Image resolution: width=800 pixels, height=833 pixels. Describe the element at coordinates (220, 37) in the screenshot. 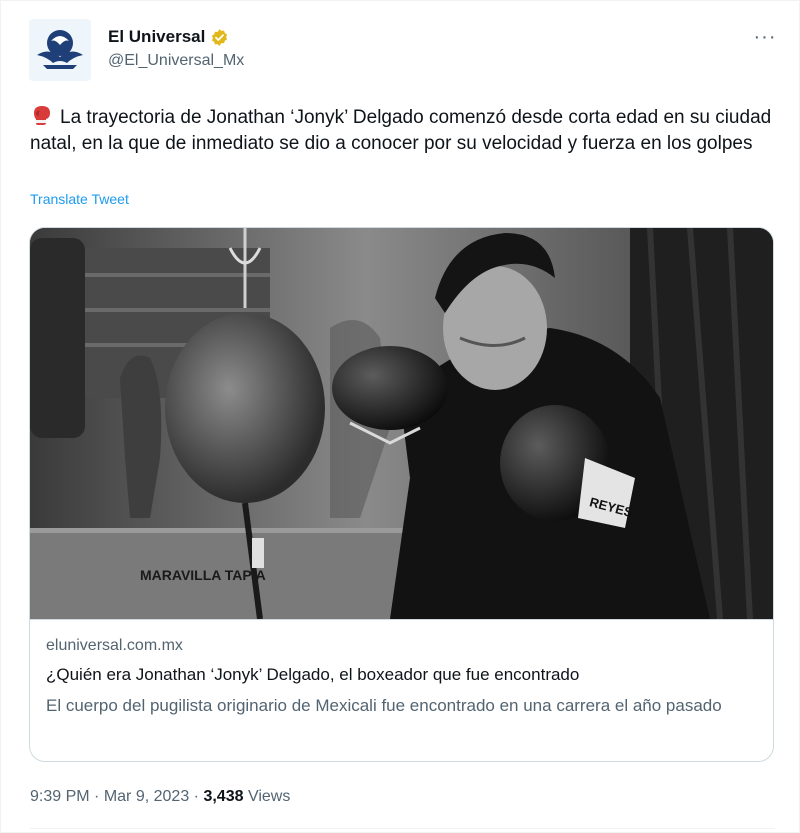

I see `verified-badge-icon` at that location.